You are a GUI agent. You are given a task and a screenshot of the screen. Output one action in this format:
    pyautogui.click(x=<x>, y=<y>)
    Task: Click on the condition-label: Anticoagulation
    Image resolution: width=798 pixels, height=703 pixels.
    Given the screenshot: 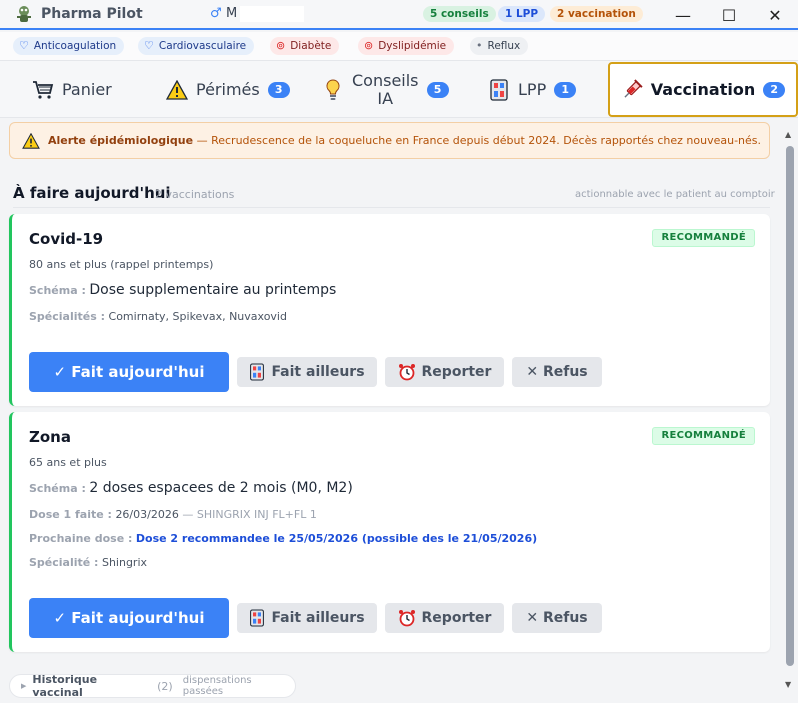 What is the action you would take?
    pyautogui.click(x=75, y=46)
    